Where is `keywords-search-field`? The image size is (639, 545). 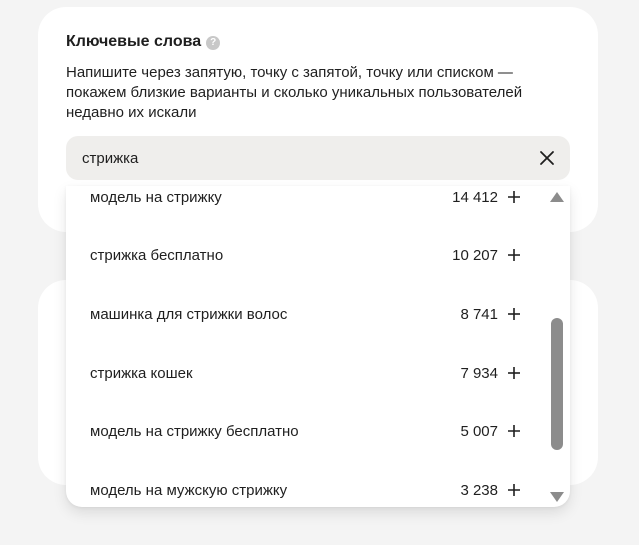 keywords-search-field is located at coordinates (318, 158).